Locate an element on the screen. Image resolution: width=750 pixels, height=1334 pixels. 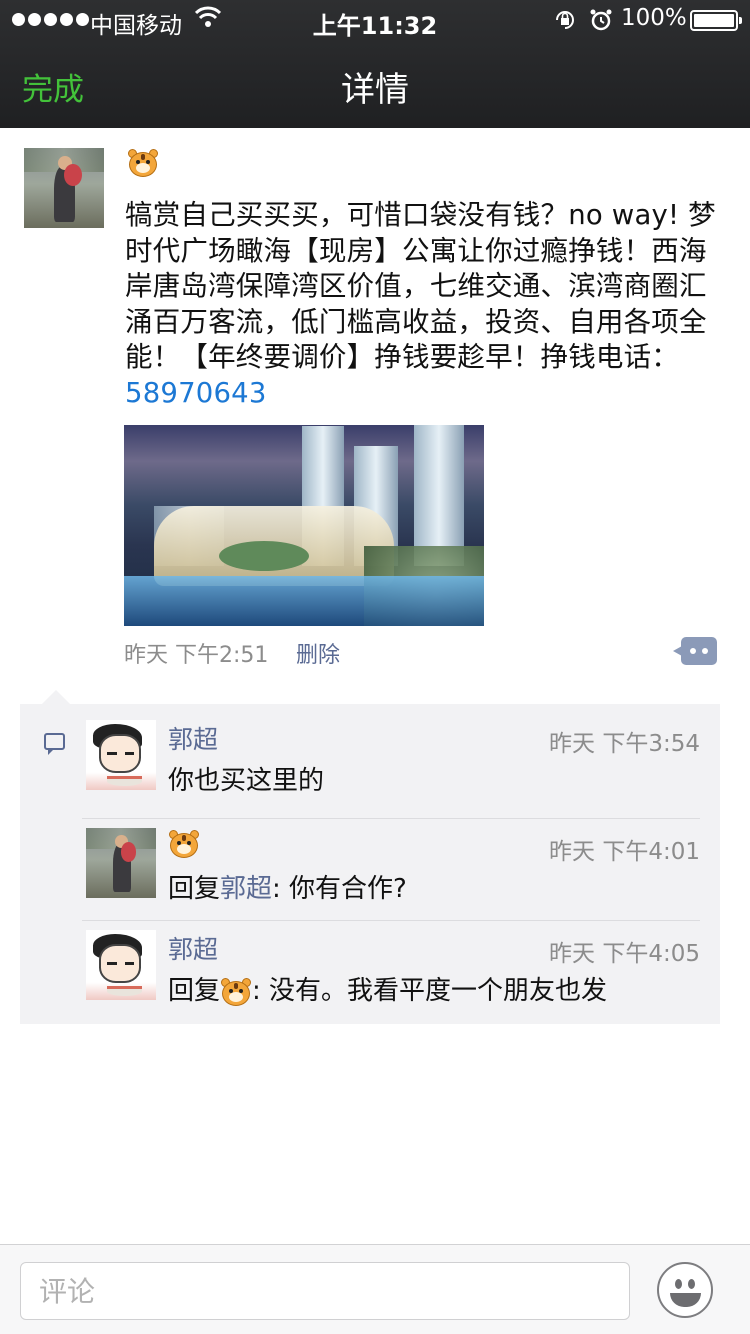
reply-body: : 没有。我看平度一个朋友也发 is located at coordinates (430, 991).